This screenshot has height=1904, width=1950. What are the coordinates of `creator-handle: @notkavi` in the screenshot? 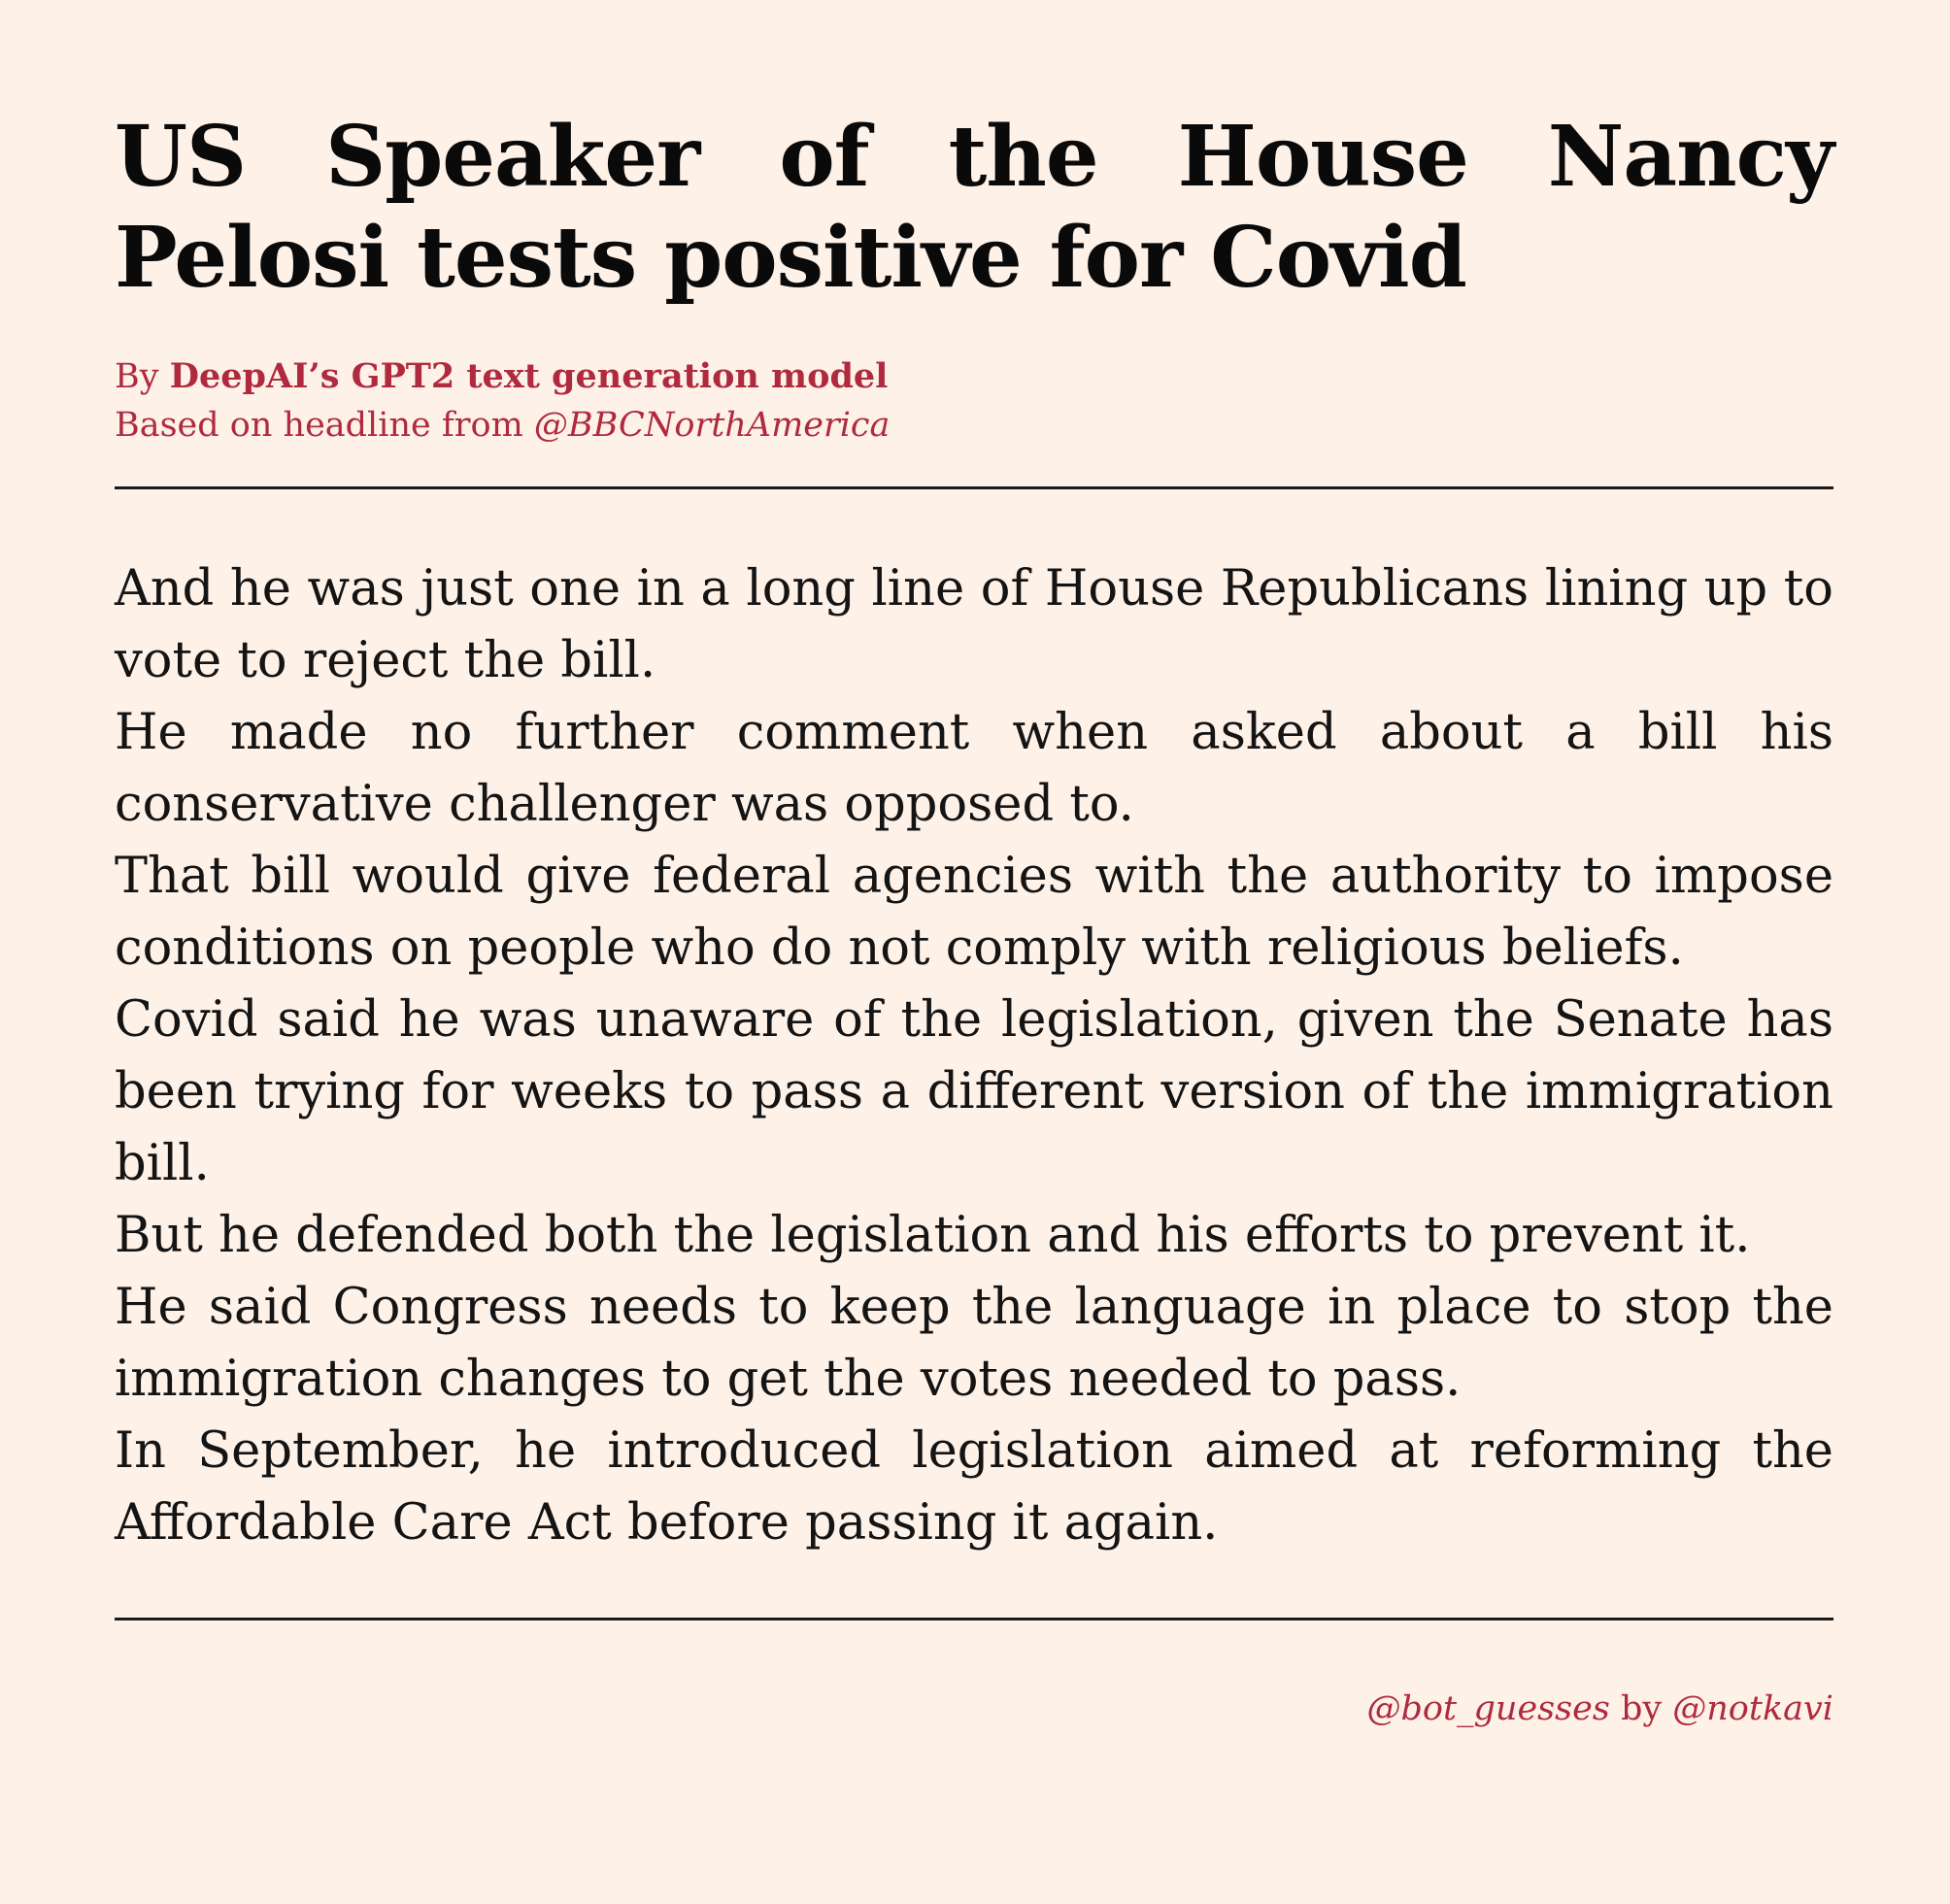 It's located at (1753, 1708).